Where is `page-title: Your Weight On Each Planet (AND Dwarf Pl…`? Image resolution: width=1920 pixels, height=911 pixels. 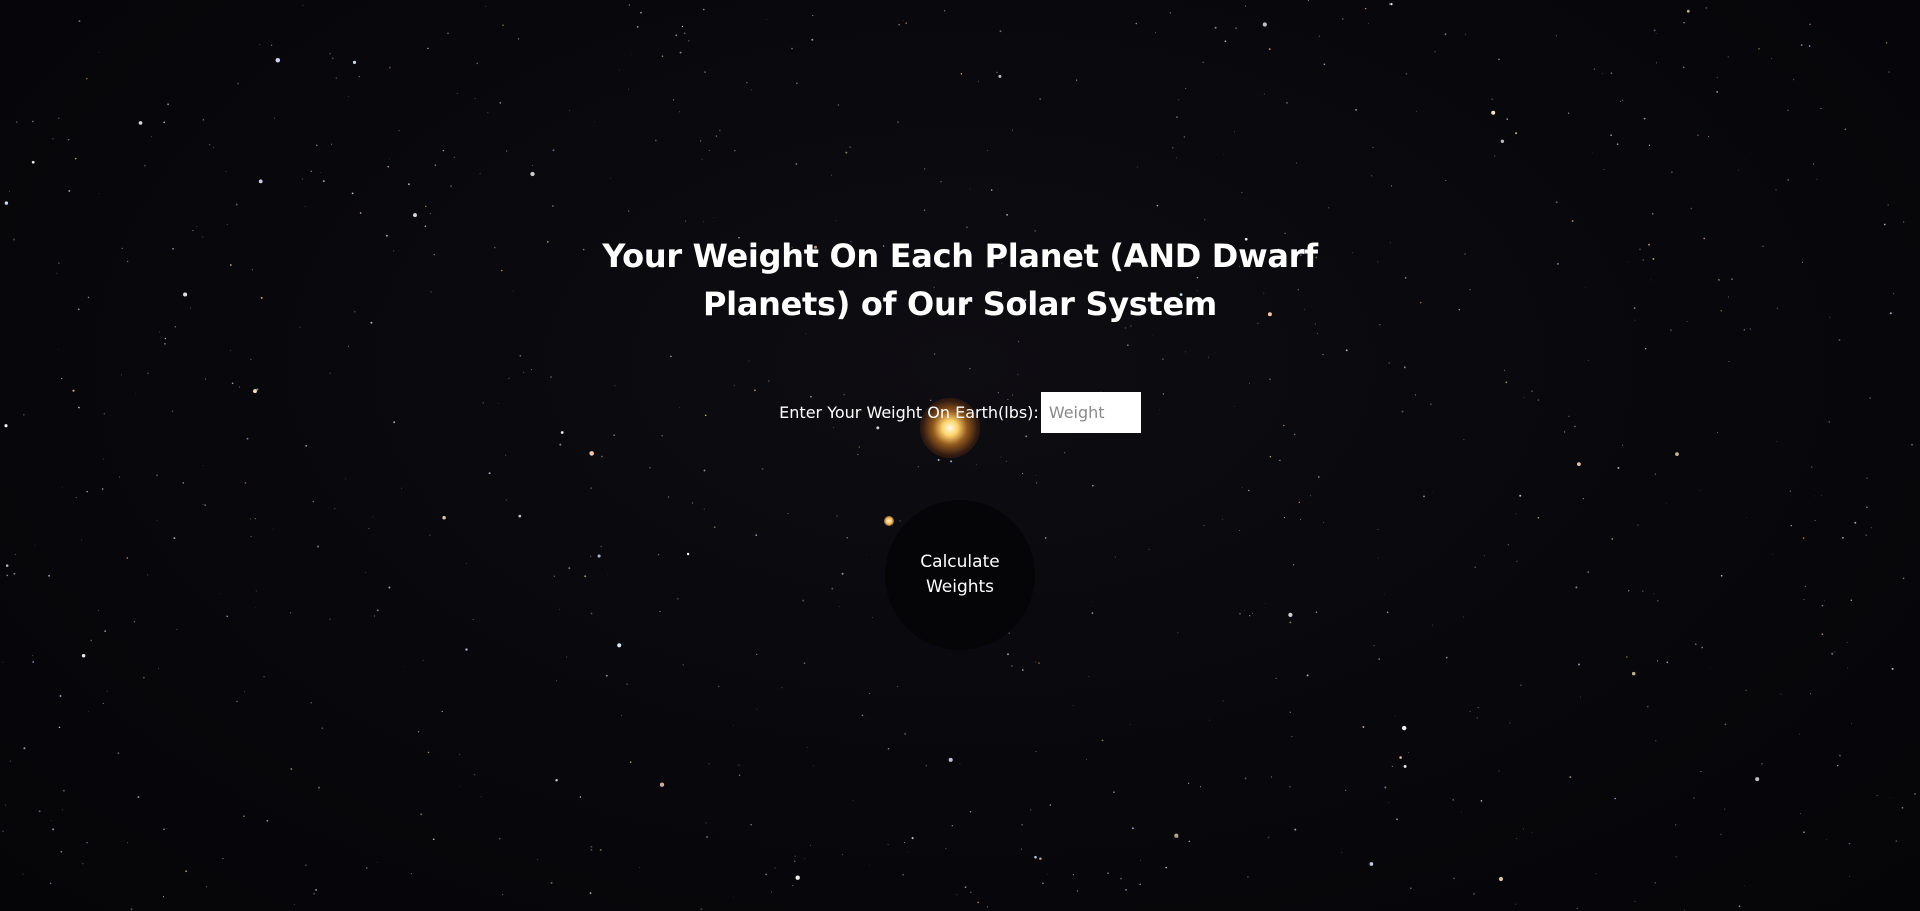 page-title: Your Weight On Each Planet (AND Dwarf Pl… is located at coordinates (960, 280).